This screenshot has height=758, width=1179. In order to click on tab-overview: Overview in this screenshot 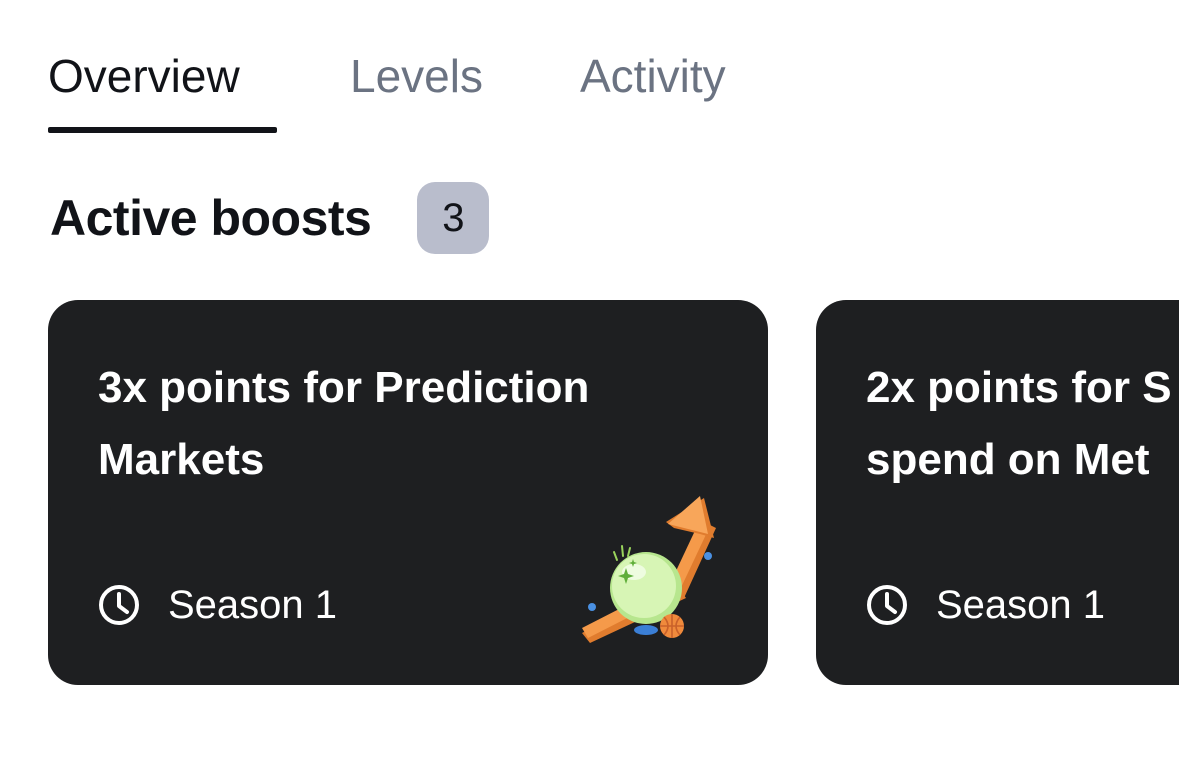, I will do `click(144, 76)`.